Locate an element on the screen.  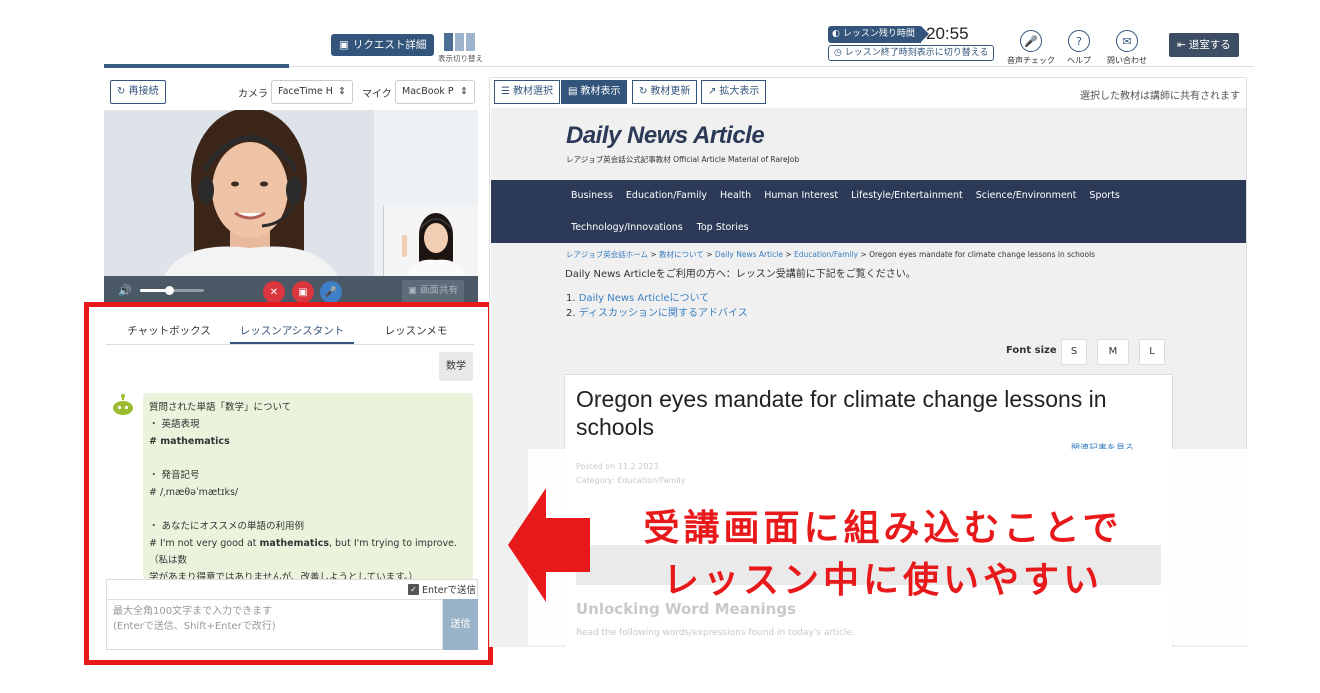
layout-icon is located at coordinates (459, 42).